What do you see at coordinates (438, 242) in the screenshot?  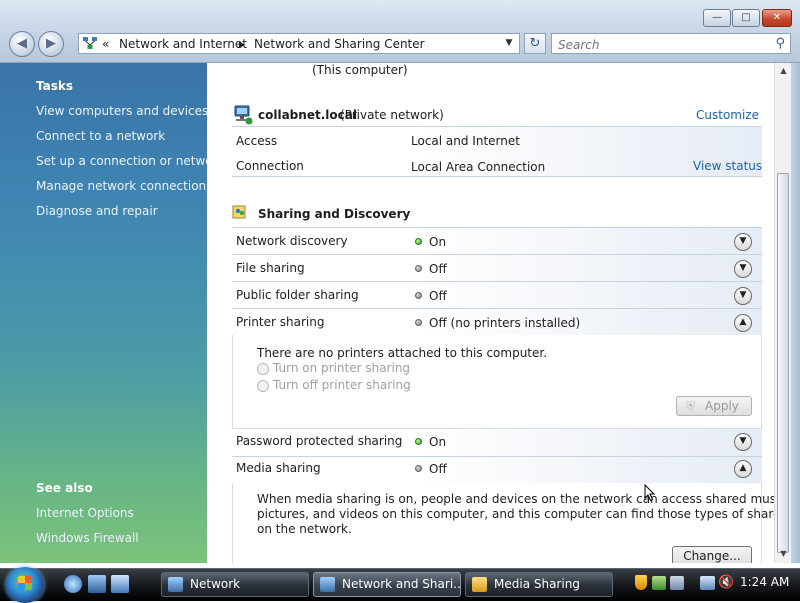 I see `network-discovery-status: On` at bounding box center [438, 242].